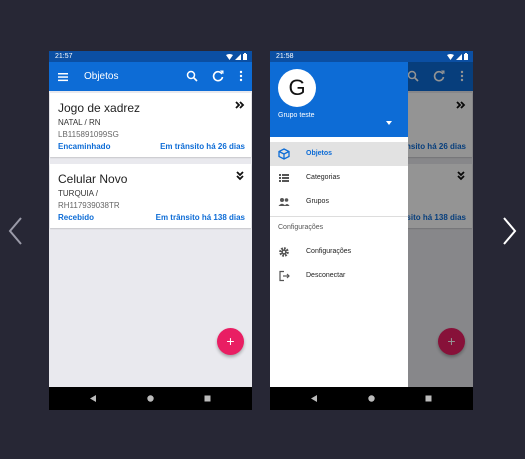 The height and width of the screenshot is (459, 525). I want to click on chevron-right-icon, so click(510, 231).